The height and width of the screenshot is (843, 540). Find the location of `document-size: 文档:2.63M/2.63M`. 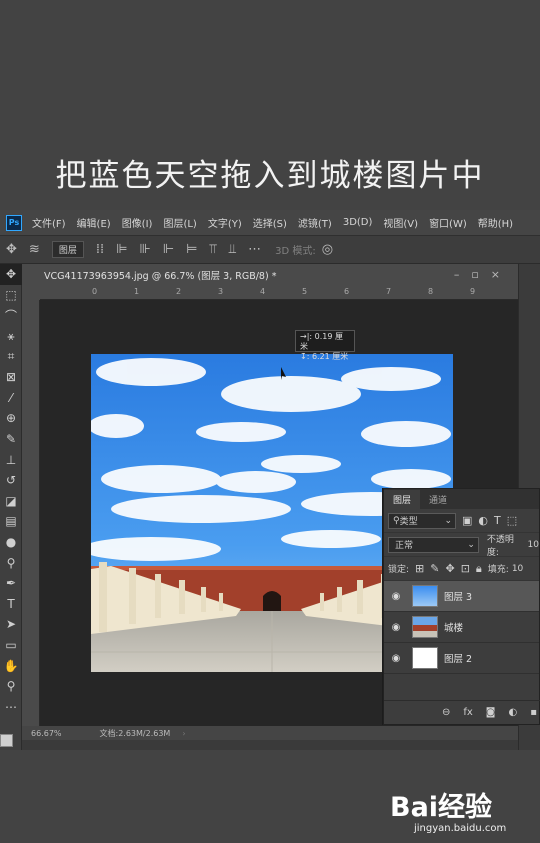

document-size: 文档:2.63M/2.63M is located at coordinates (135, 733).